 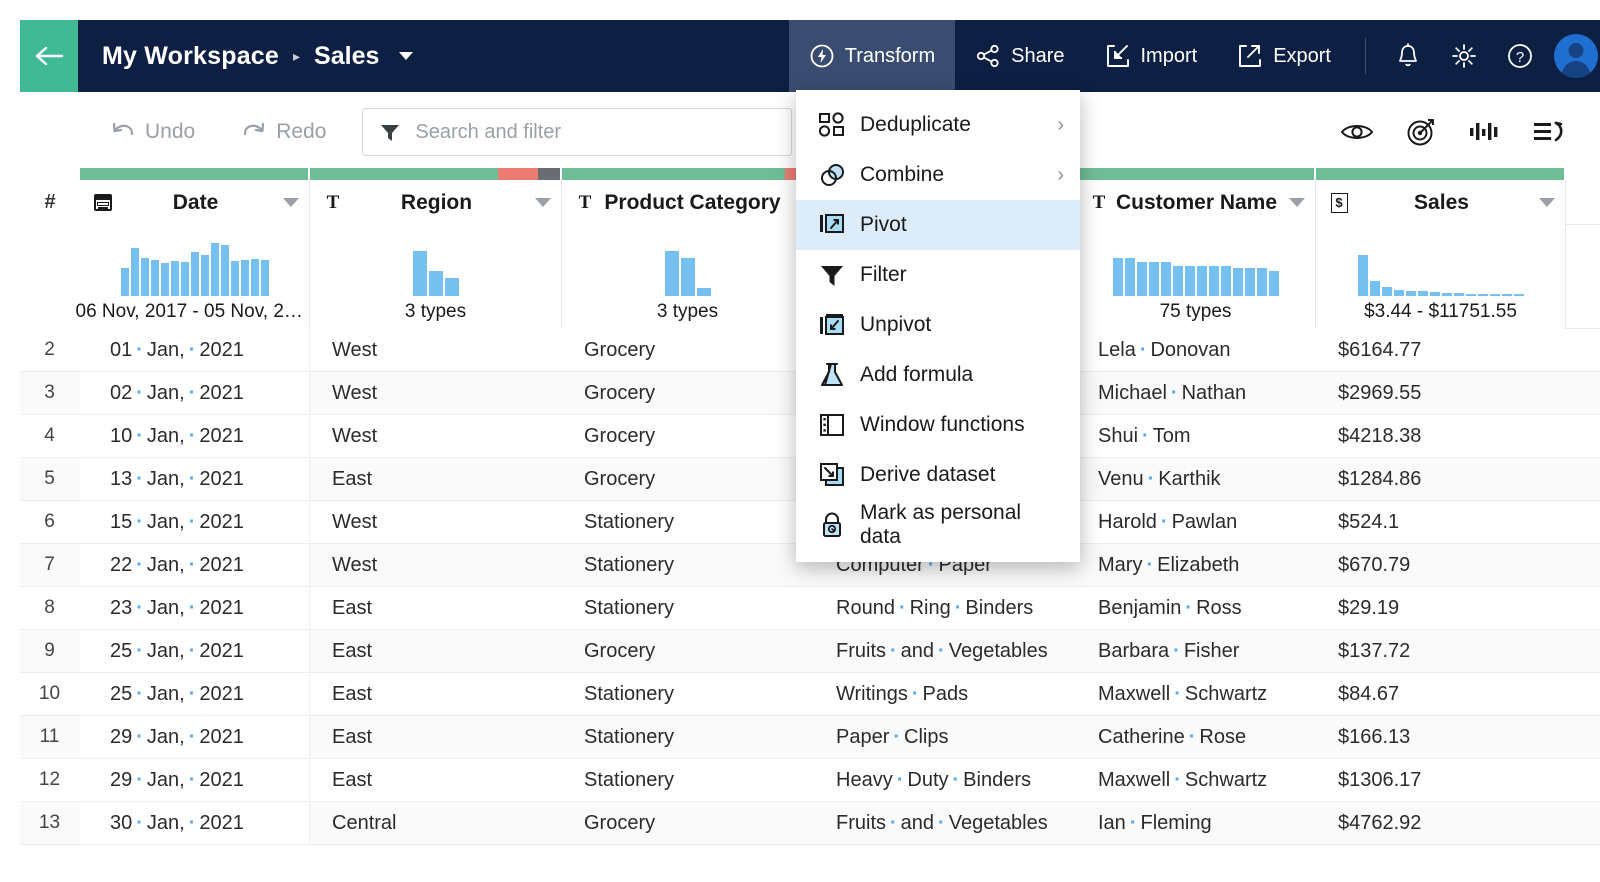 What do you see at coordinates (1441, 694) in the screenshot?
I see `cell-sales: $84.67` at bounding box center [1441, 694].